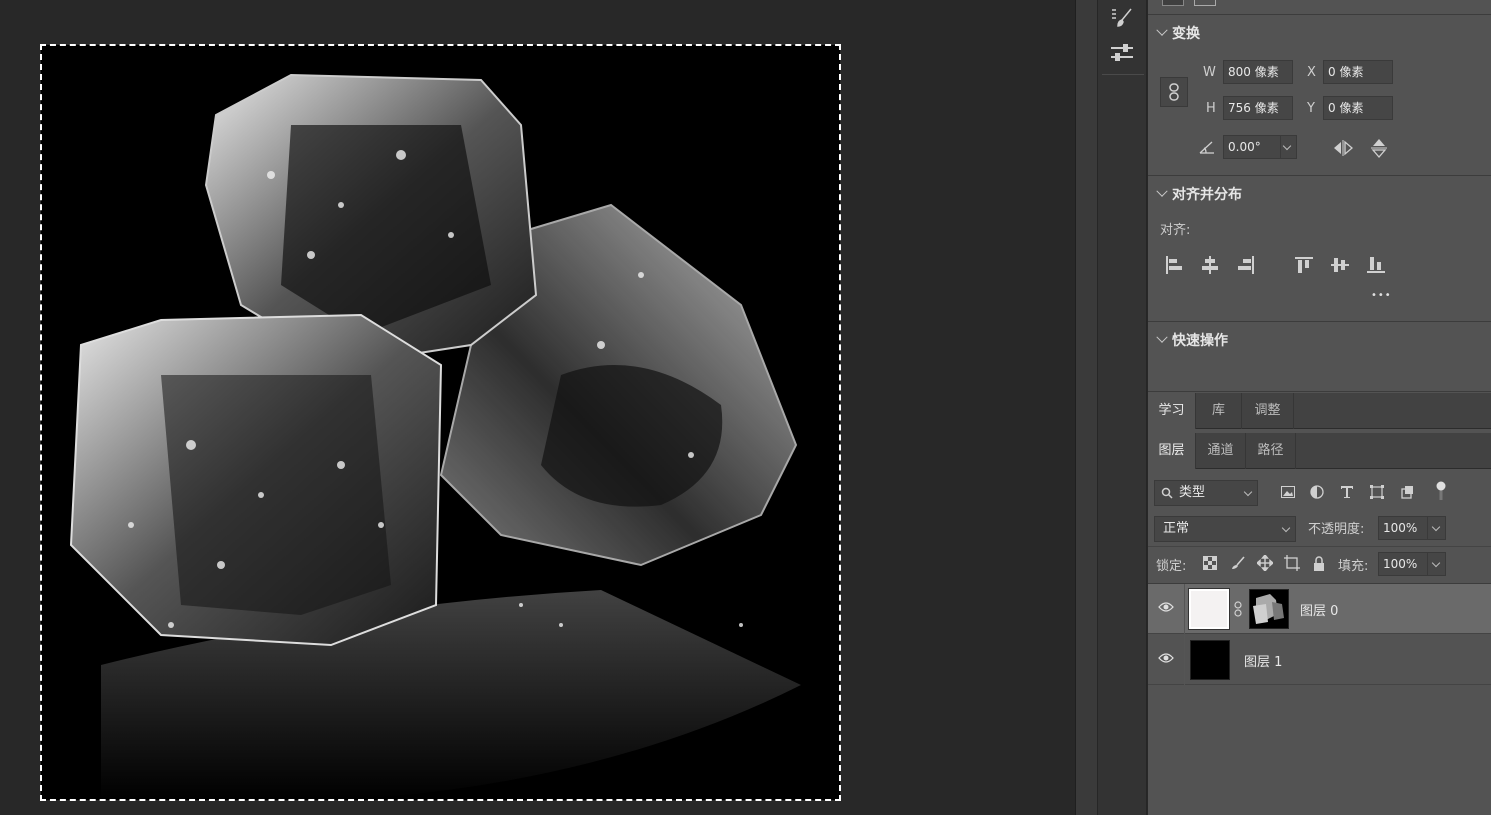  What do you see at coordinates (1186, 34) in the screenshot?
I see `transform-title: 变换` at bounding box center [1186, 34].